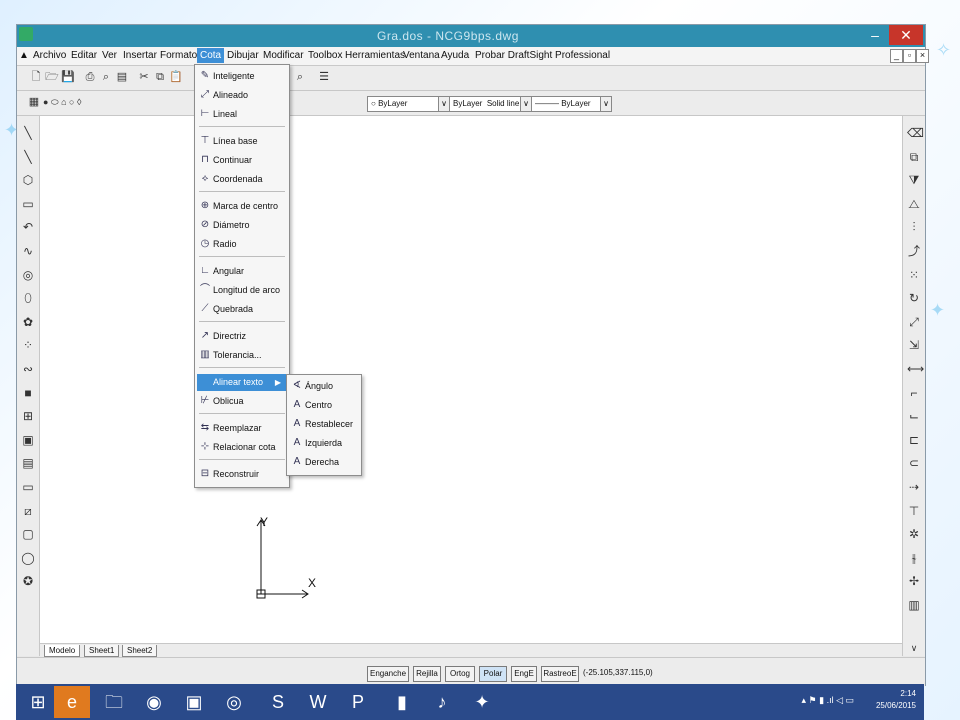 The image size is (960, 720). I want to click on menu-item-radio: ◷ Radio, so click(242, 244).